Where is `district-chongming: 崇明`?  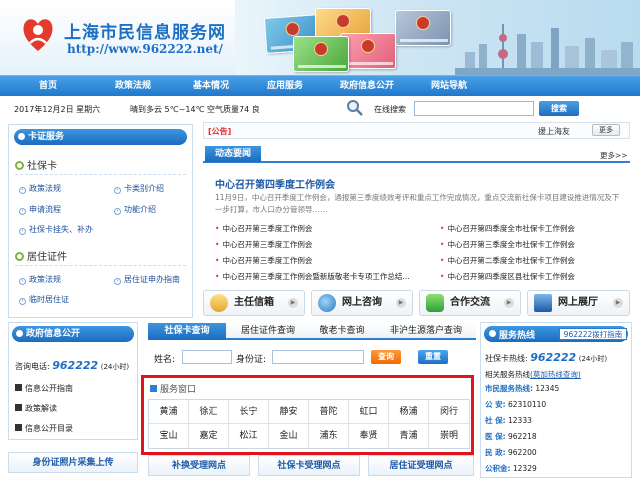 district-chongming: 崇明 is located at coordinates (449, 436).